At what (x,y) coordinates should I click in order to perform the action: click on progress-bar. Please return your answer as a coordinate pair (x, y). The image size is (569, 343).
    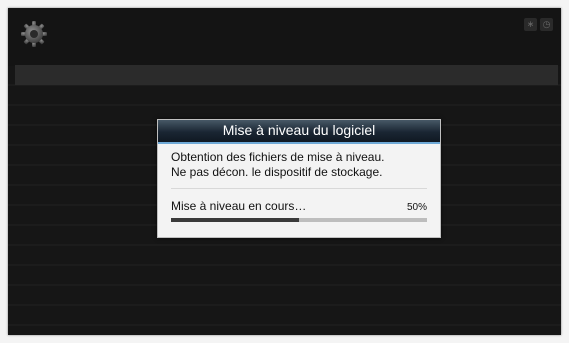
    Looking at the image, I should click on (299, 220).